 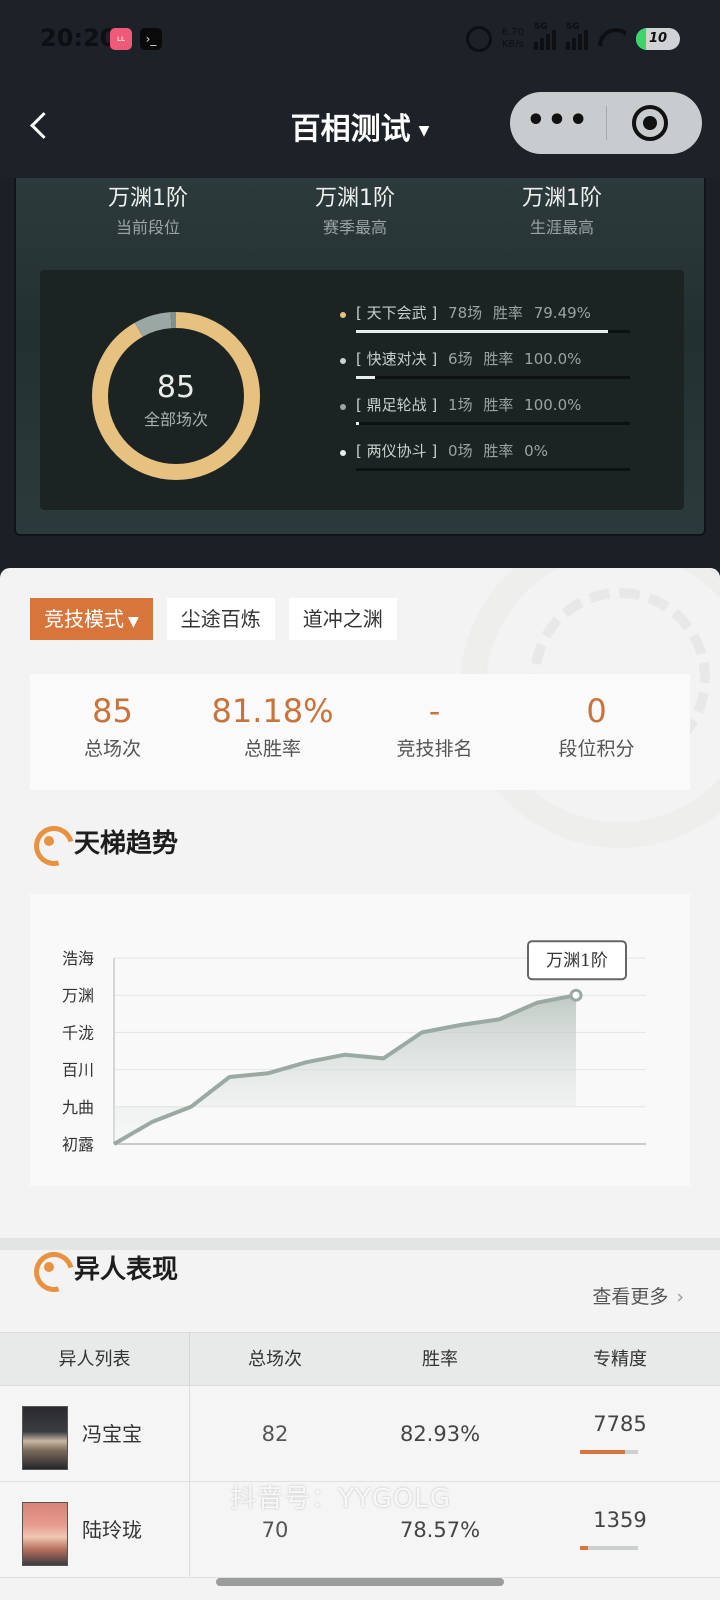 I want to click on mini-program-capsule: •••, so click(x=606, y=123).